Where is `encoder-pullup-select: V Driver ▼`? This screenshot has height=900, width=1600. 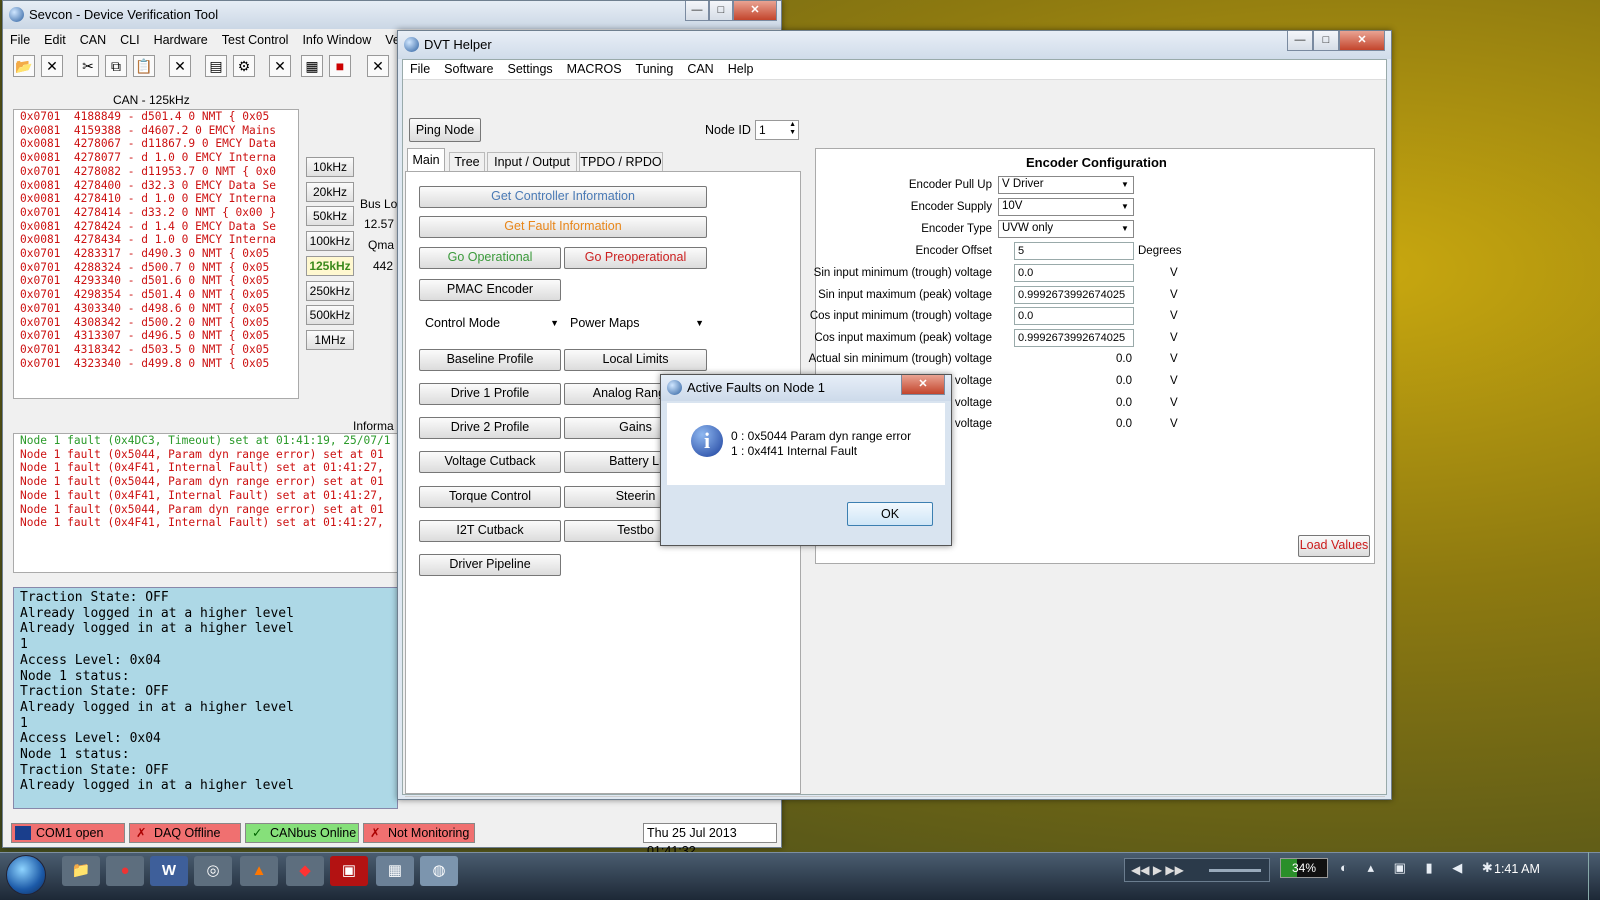
encoder-pullup-select: V Driver ▼ is located at coordinates (1066, 185).